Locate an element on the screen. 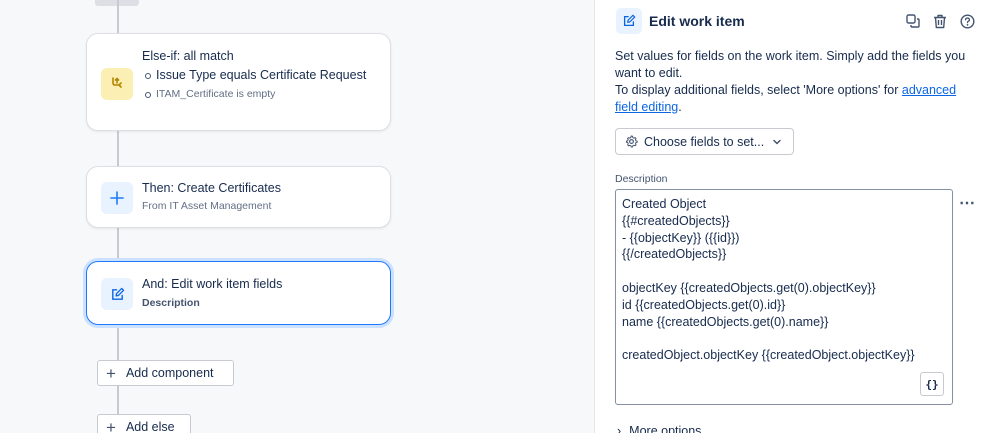 This screenshot has width=998, height=433. plus-icon is located at coordinates (117, 198).